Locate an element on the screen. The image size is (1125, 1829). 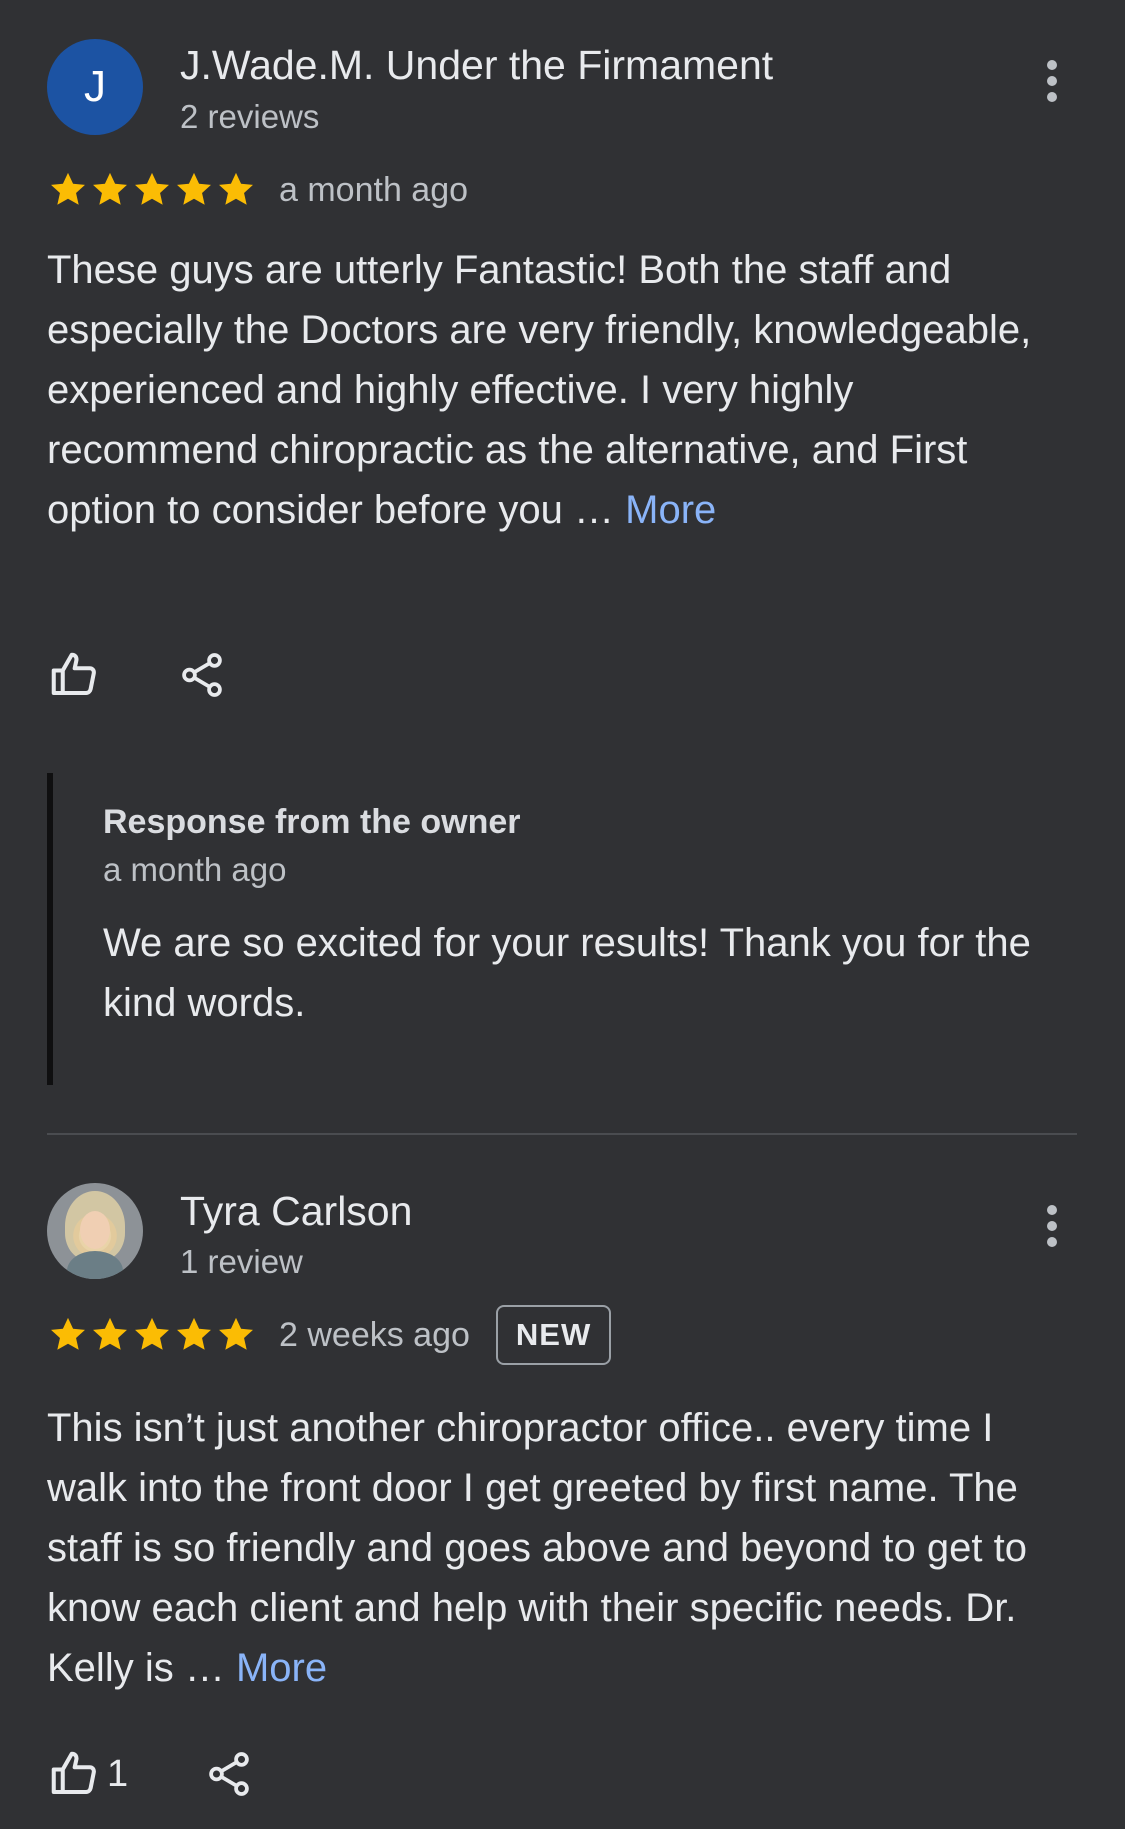
reviewer-name: J.Wade.M. Under the Firmament is located at coordinates (476, 65).